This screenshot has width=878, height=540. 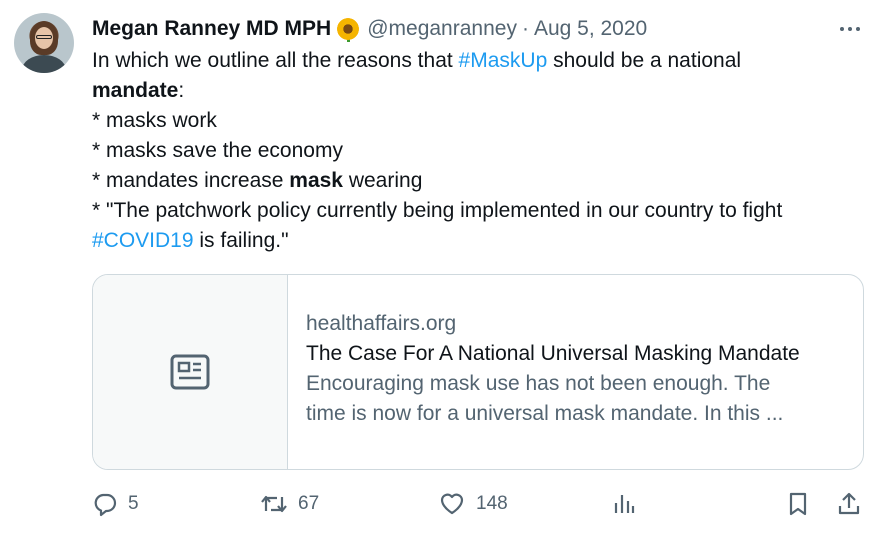 I want to click on action-bar: 5 67 148, so click(x=482, y=504).